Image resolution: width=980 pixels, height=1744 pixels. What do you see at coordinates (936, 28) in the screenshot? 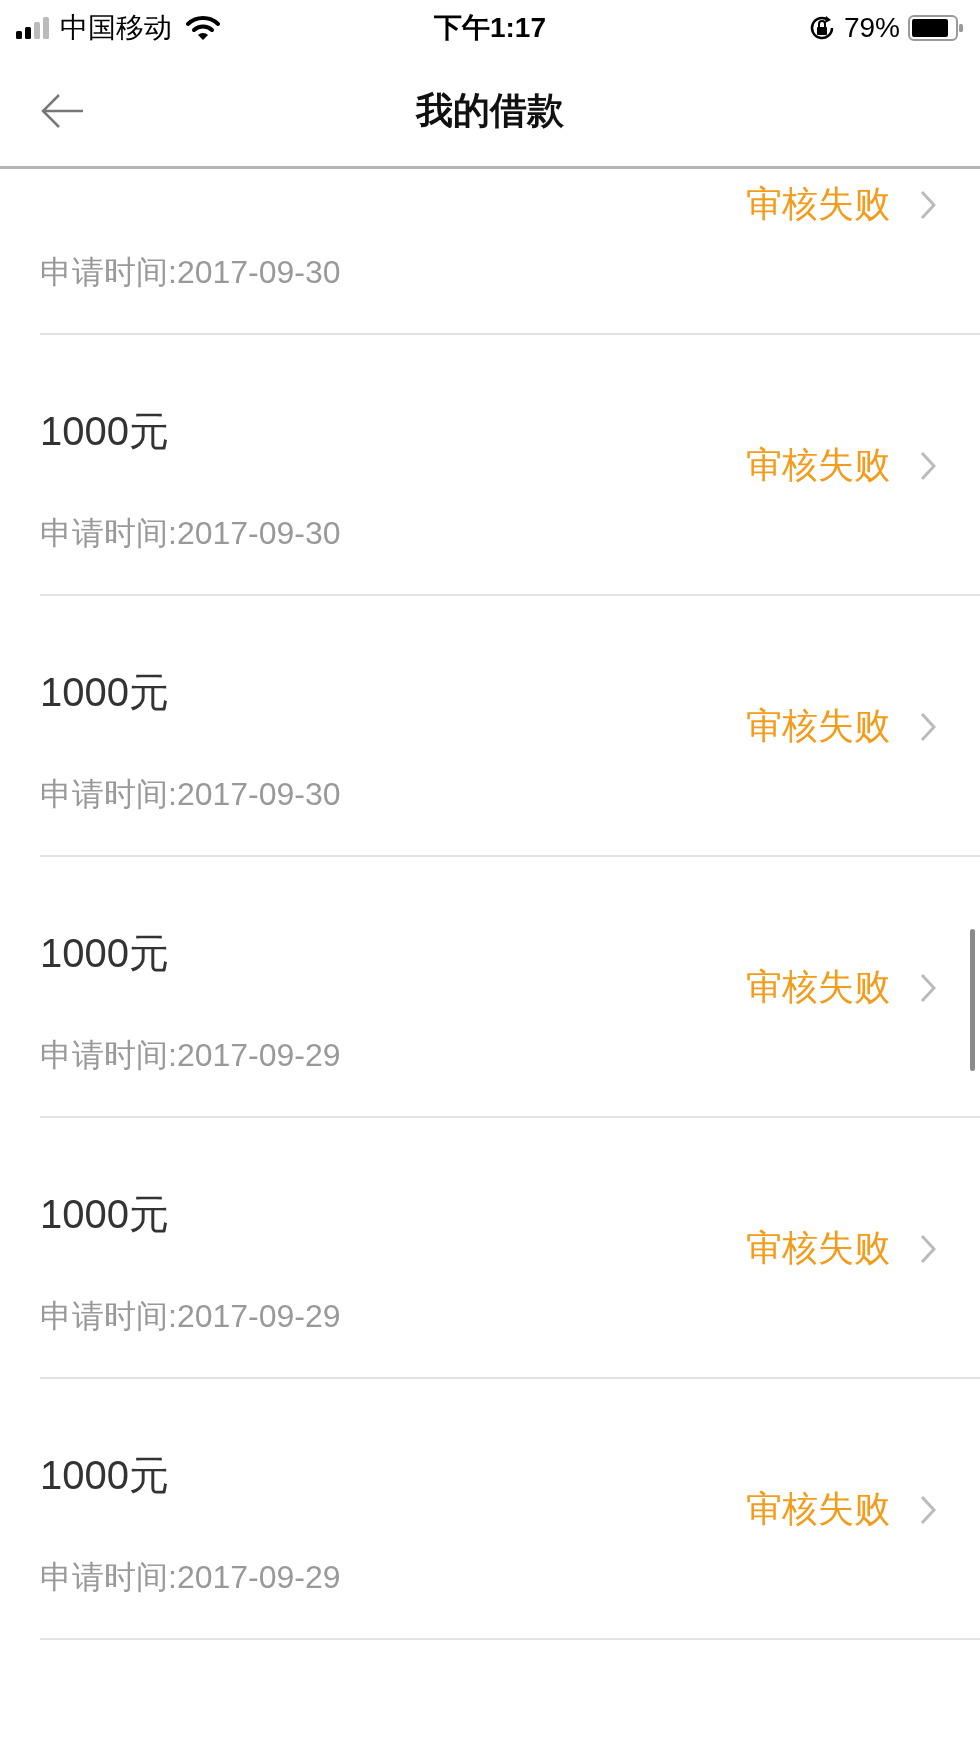
I see `battery-icon` at bounding box center [936, 28].